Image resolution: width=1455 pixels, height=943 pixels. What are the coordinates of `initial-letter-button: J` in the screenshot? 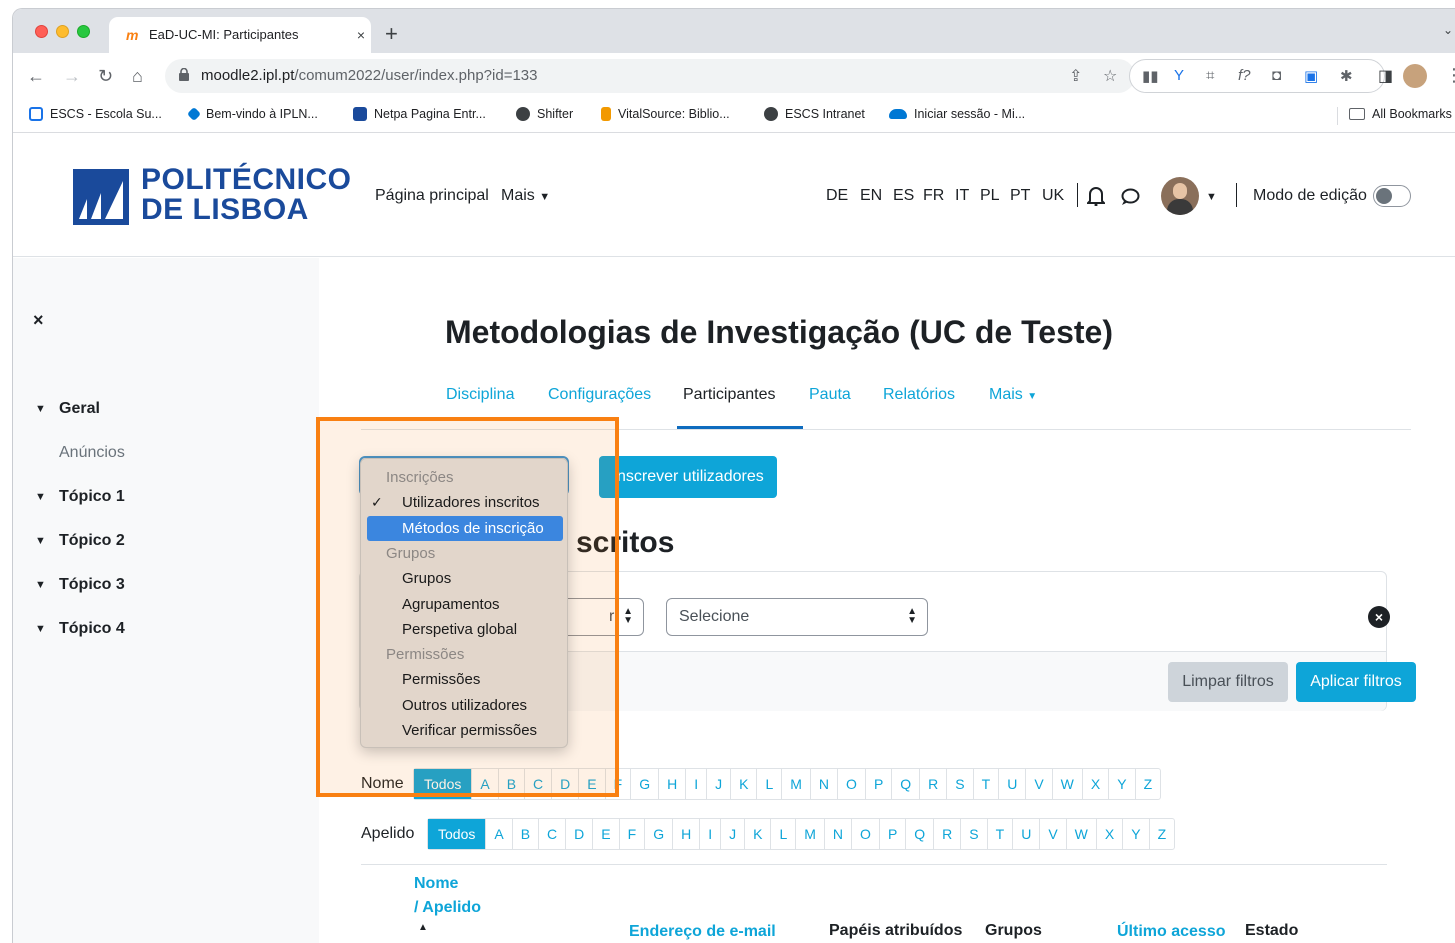 It's located at (718, 784).